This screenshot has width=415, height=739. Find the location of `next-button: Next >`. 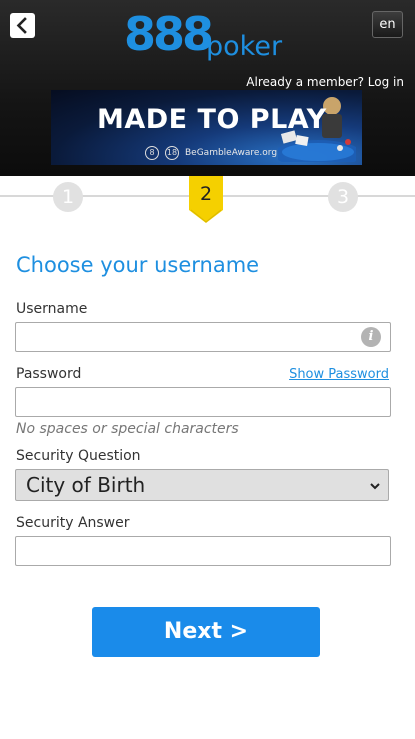

next-button: Next > is located at coordinates (206, 632).